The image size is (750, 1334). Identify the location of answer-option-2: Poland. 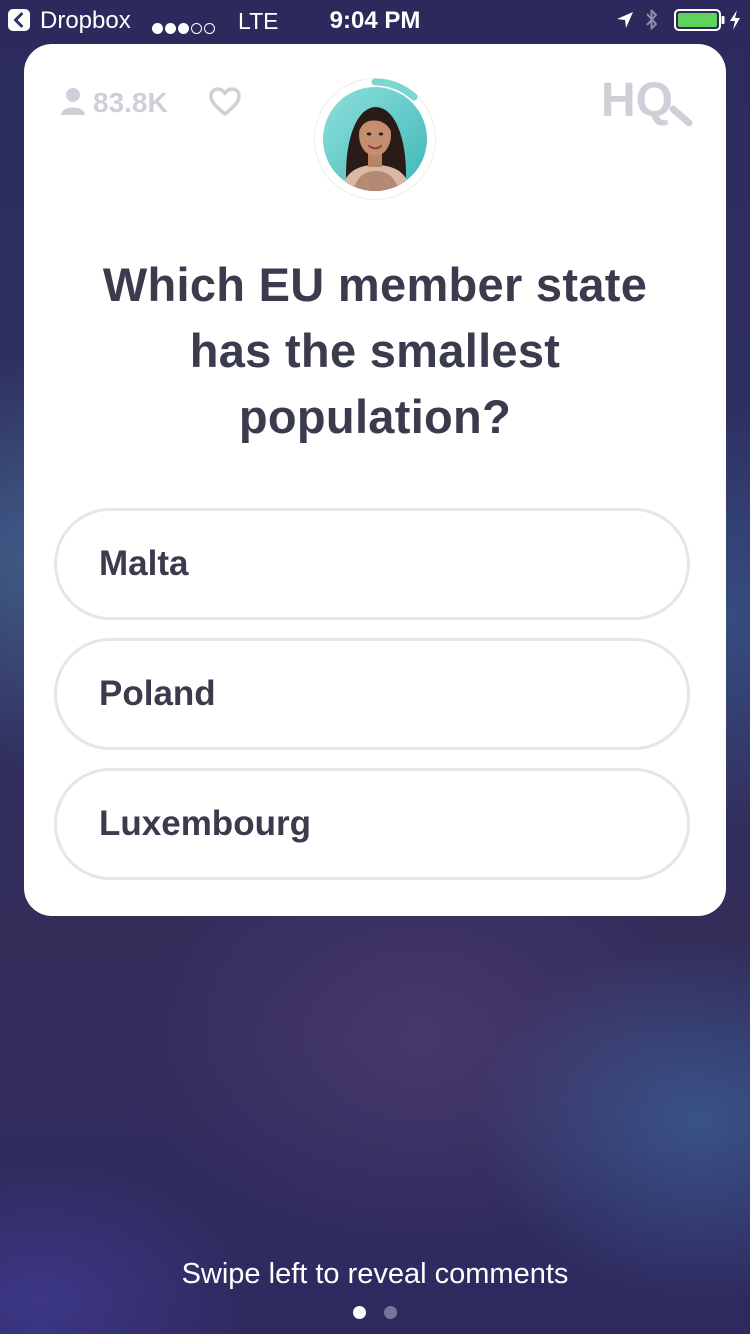
(372, 694).